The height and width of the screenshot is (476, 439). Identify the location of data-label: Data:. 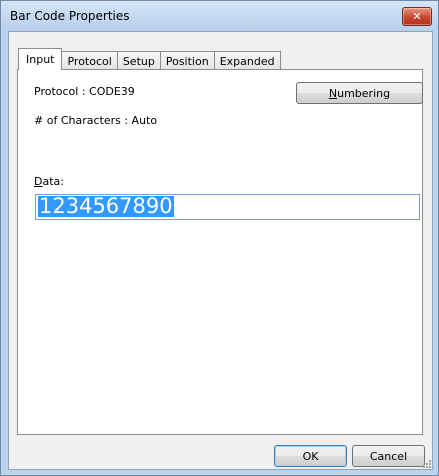
(49, 181).